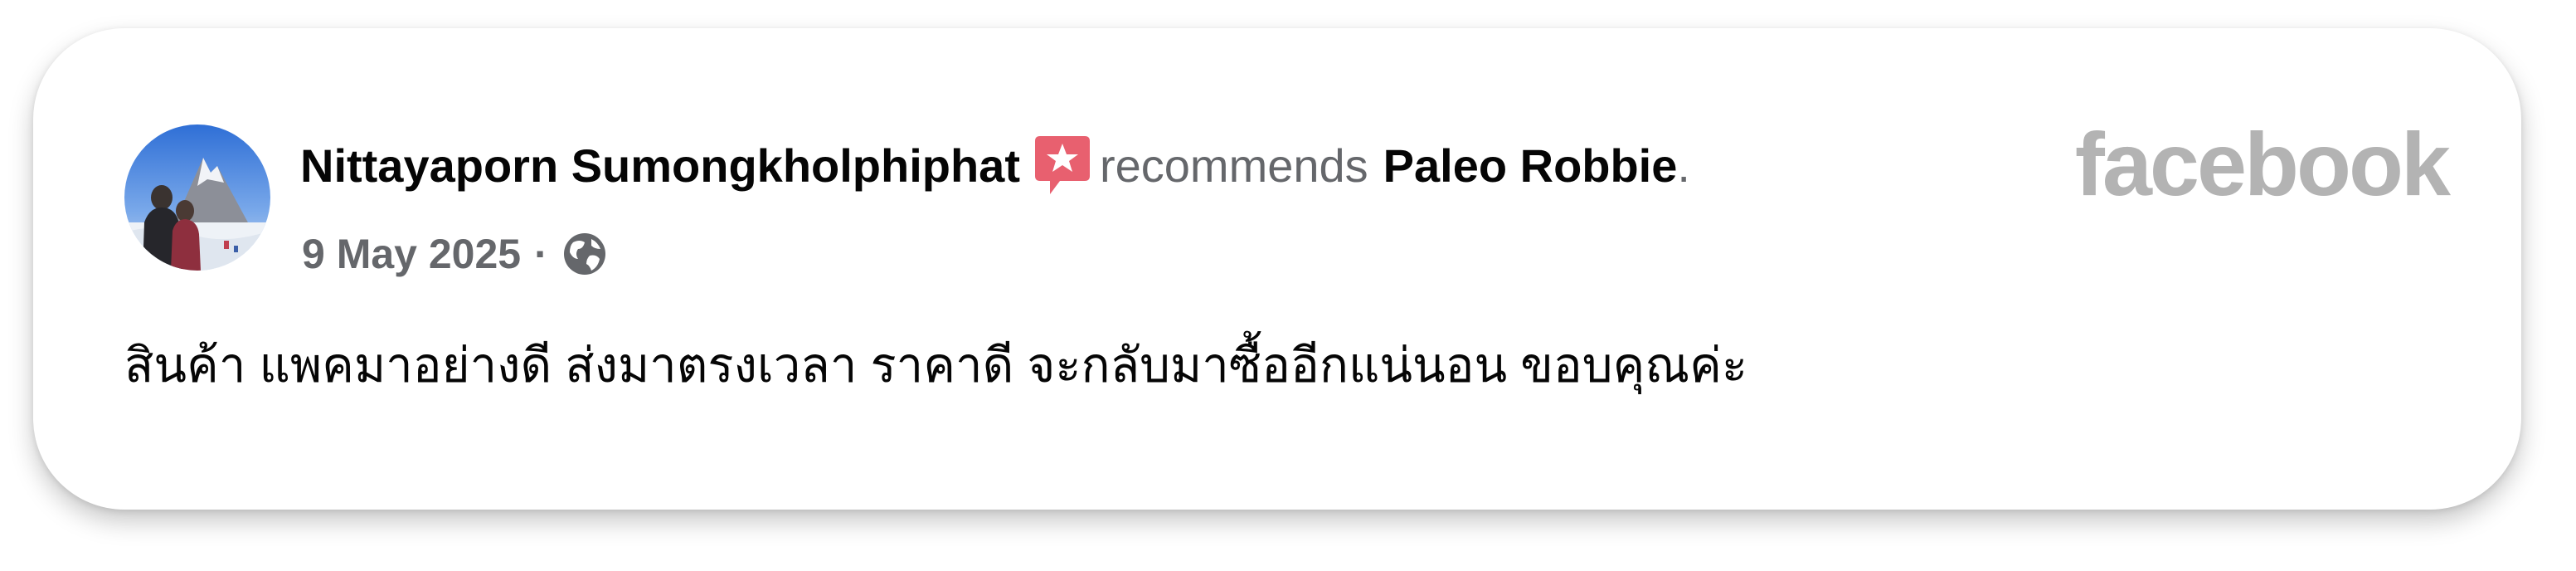  What do you see at coordinates (1063, 166) in the screenshot?
I see `recommend-star-icon` at bounding box center [1063, 166].